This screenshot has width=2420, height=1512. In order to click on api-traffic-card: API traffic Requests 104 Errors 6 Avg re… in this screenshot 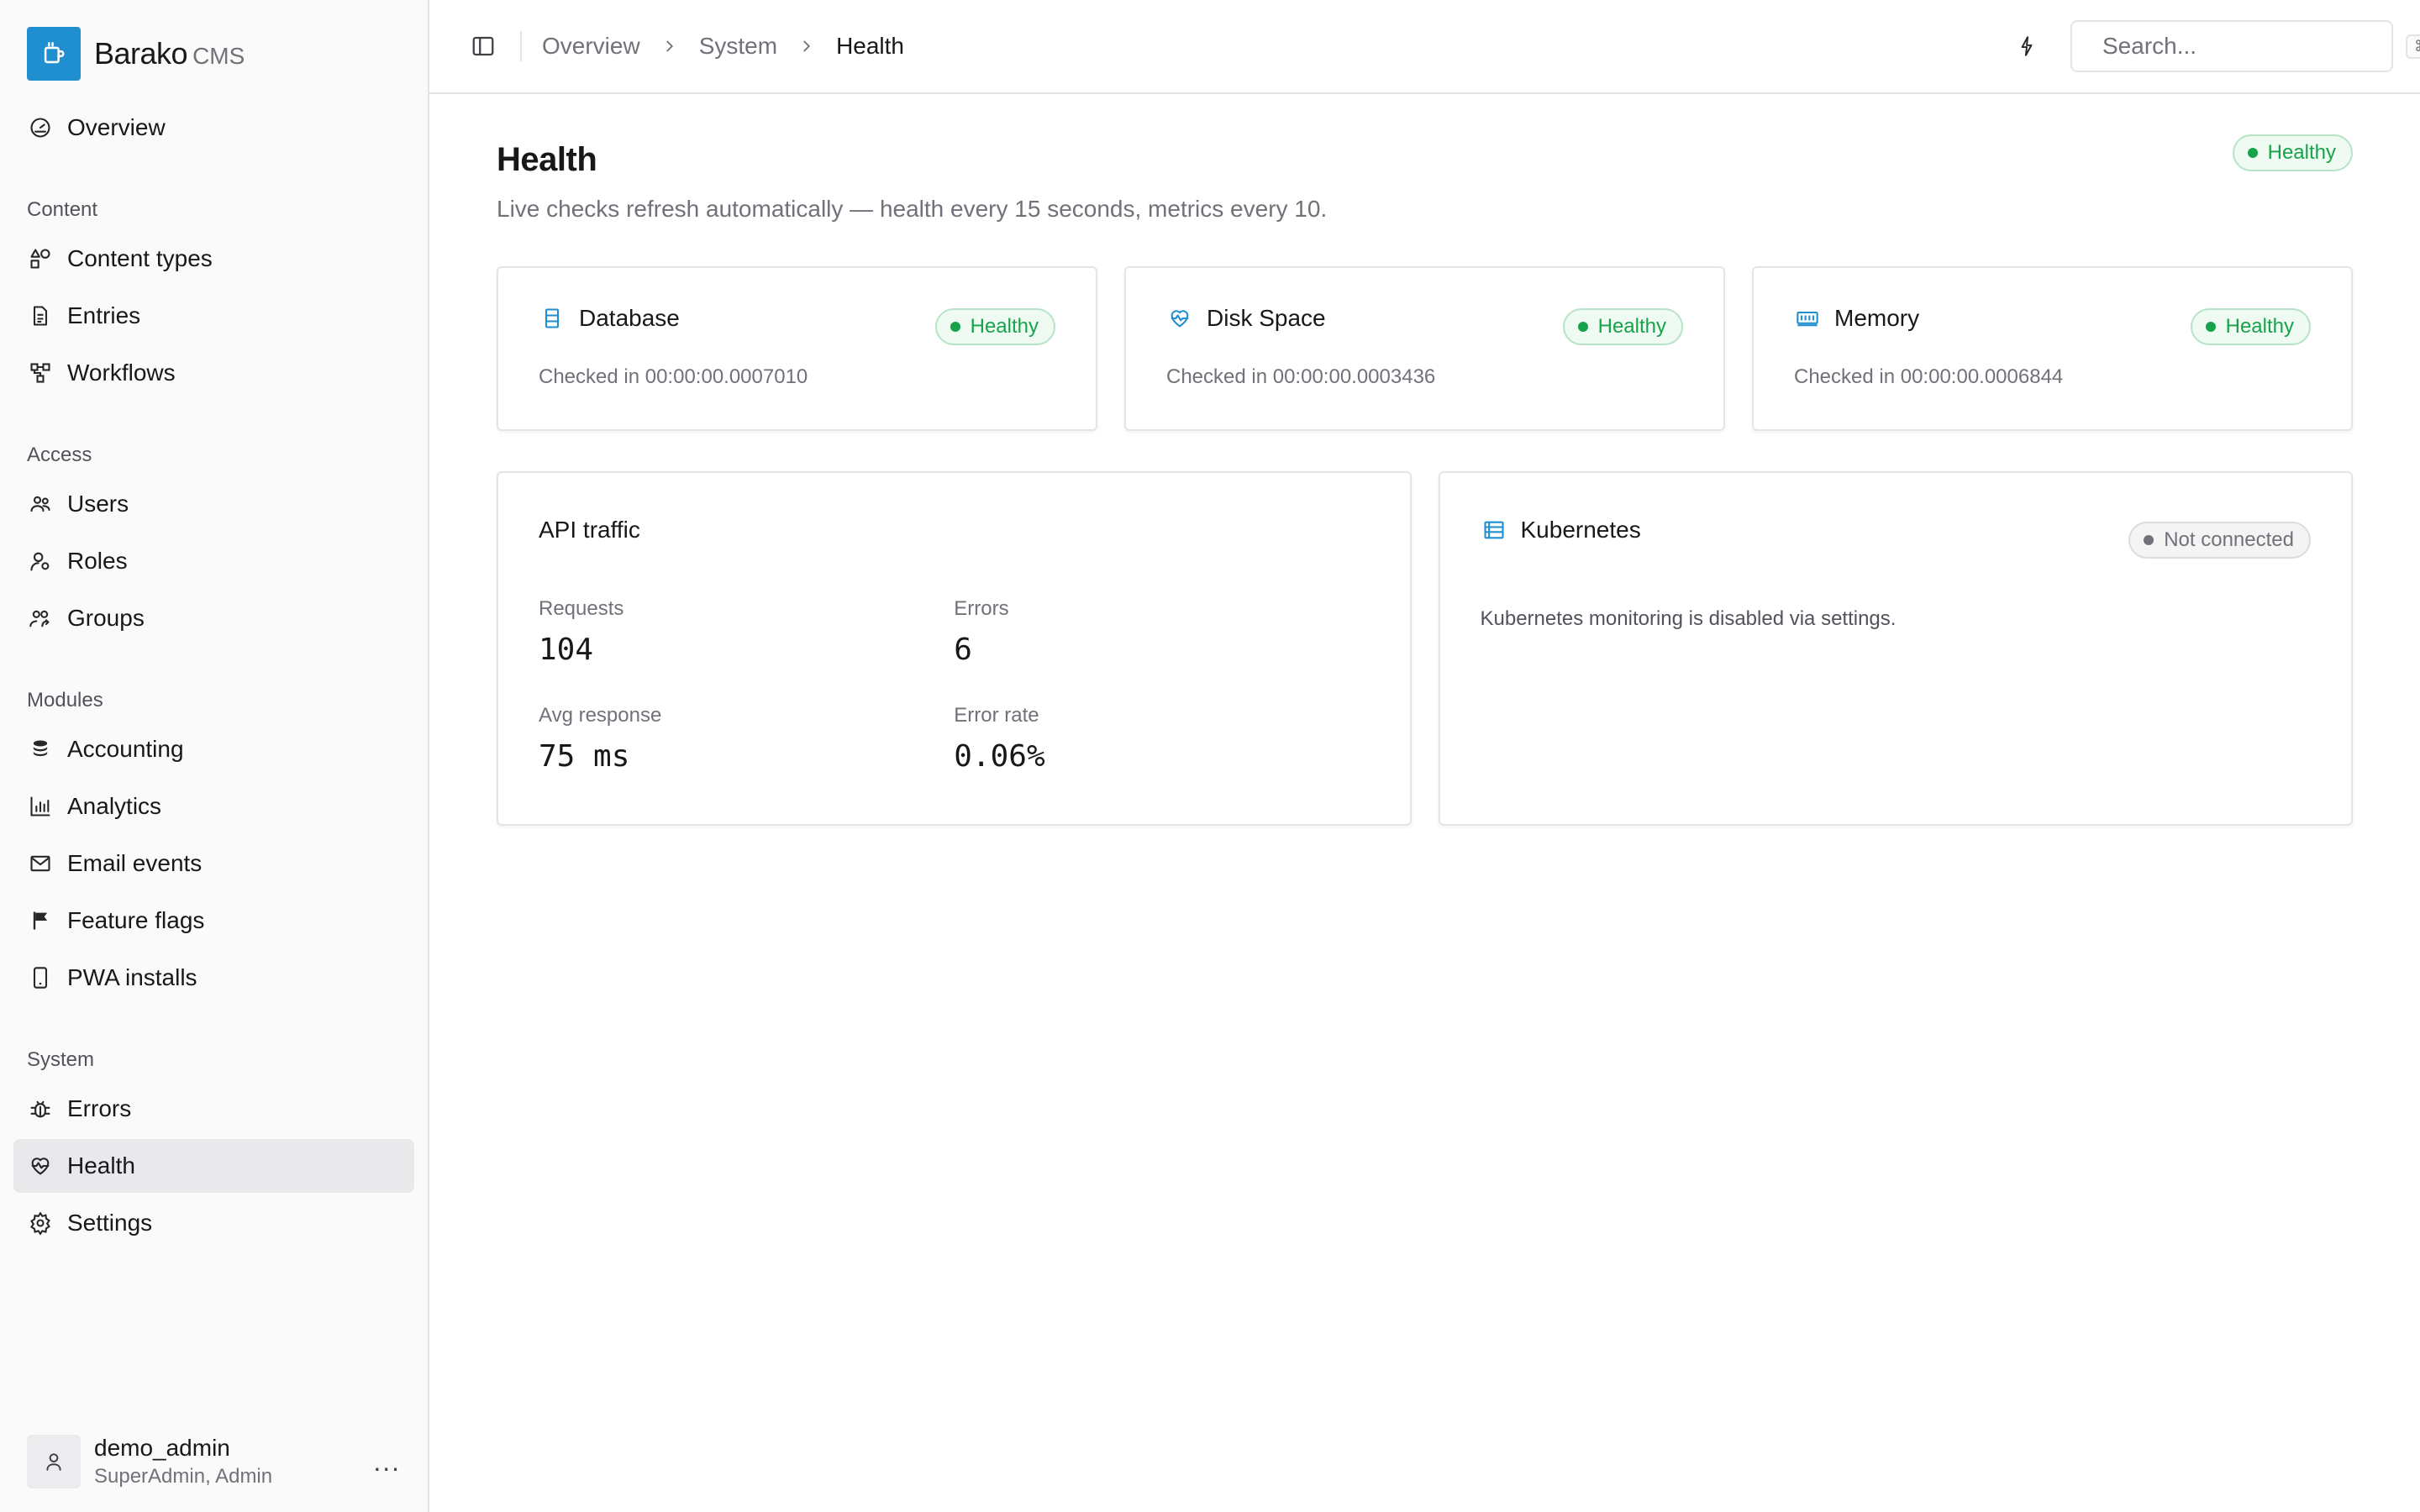, I will do `click(955, 648)`.